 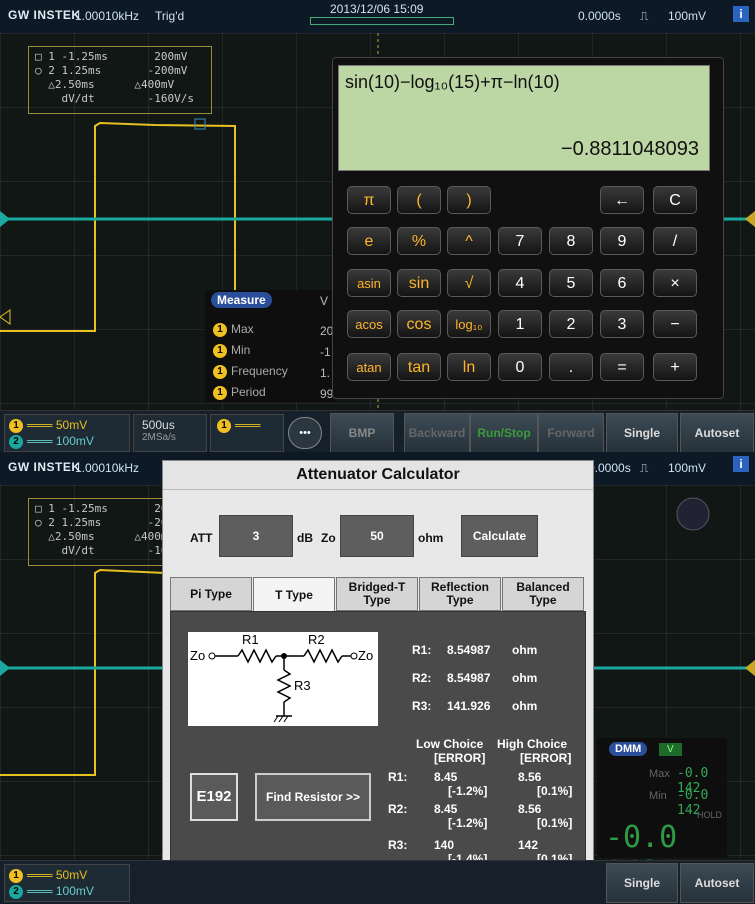 What do you see at coordinates (741, 14) in the screenshot?
I see `info-icon: i` at bounding box center [741, 14].